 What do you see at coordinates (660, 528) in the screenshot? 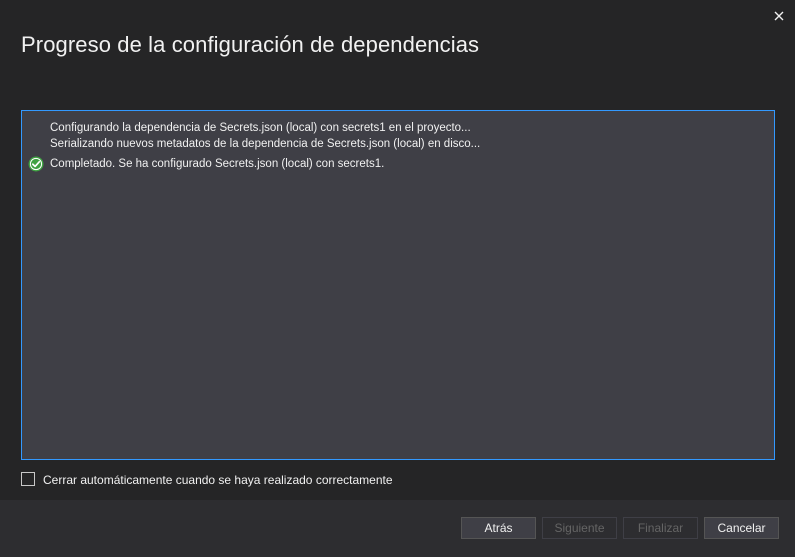
I see `finish-button: Finalizar` at bounding box center [660, 528].